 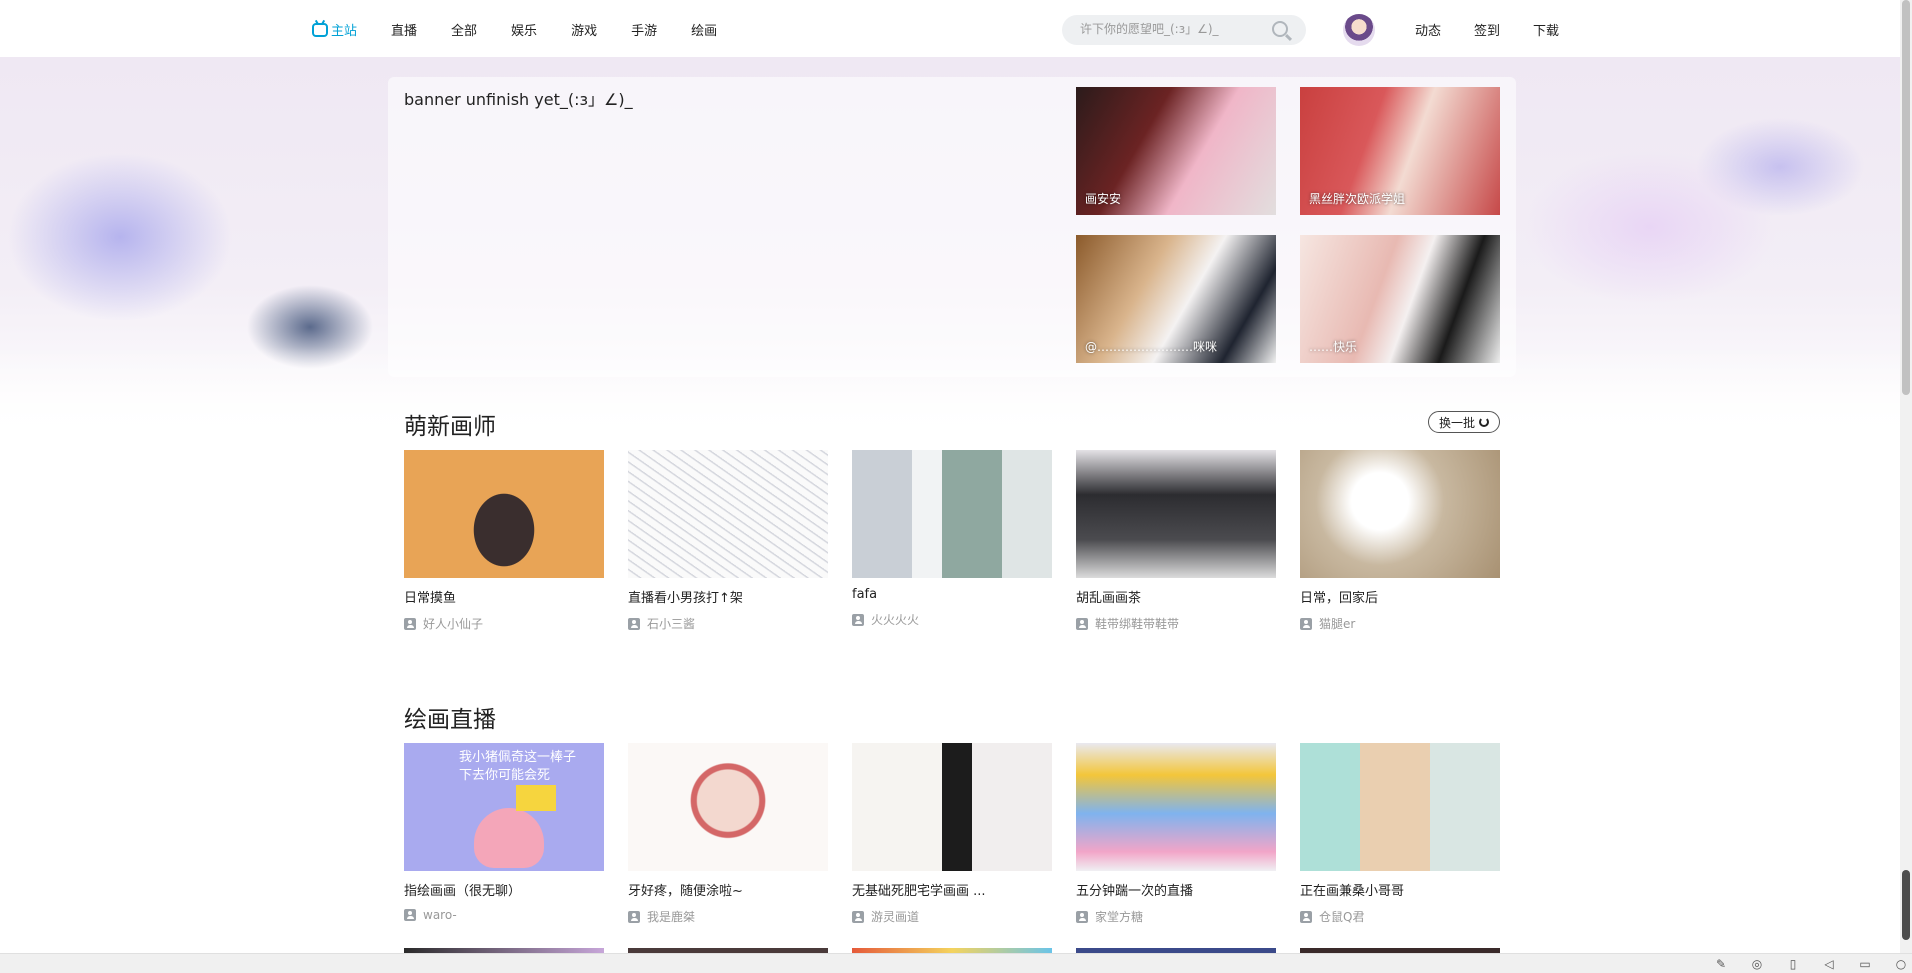 What do you see at coordinates (1352, 891) in the screenshot?
I see `stream-title: 正在画兼桑小哥哥` at bounding box center [1352, 891].